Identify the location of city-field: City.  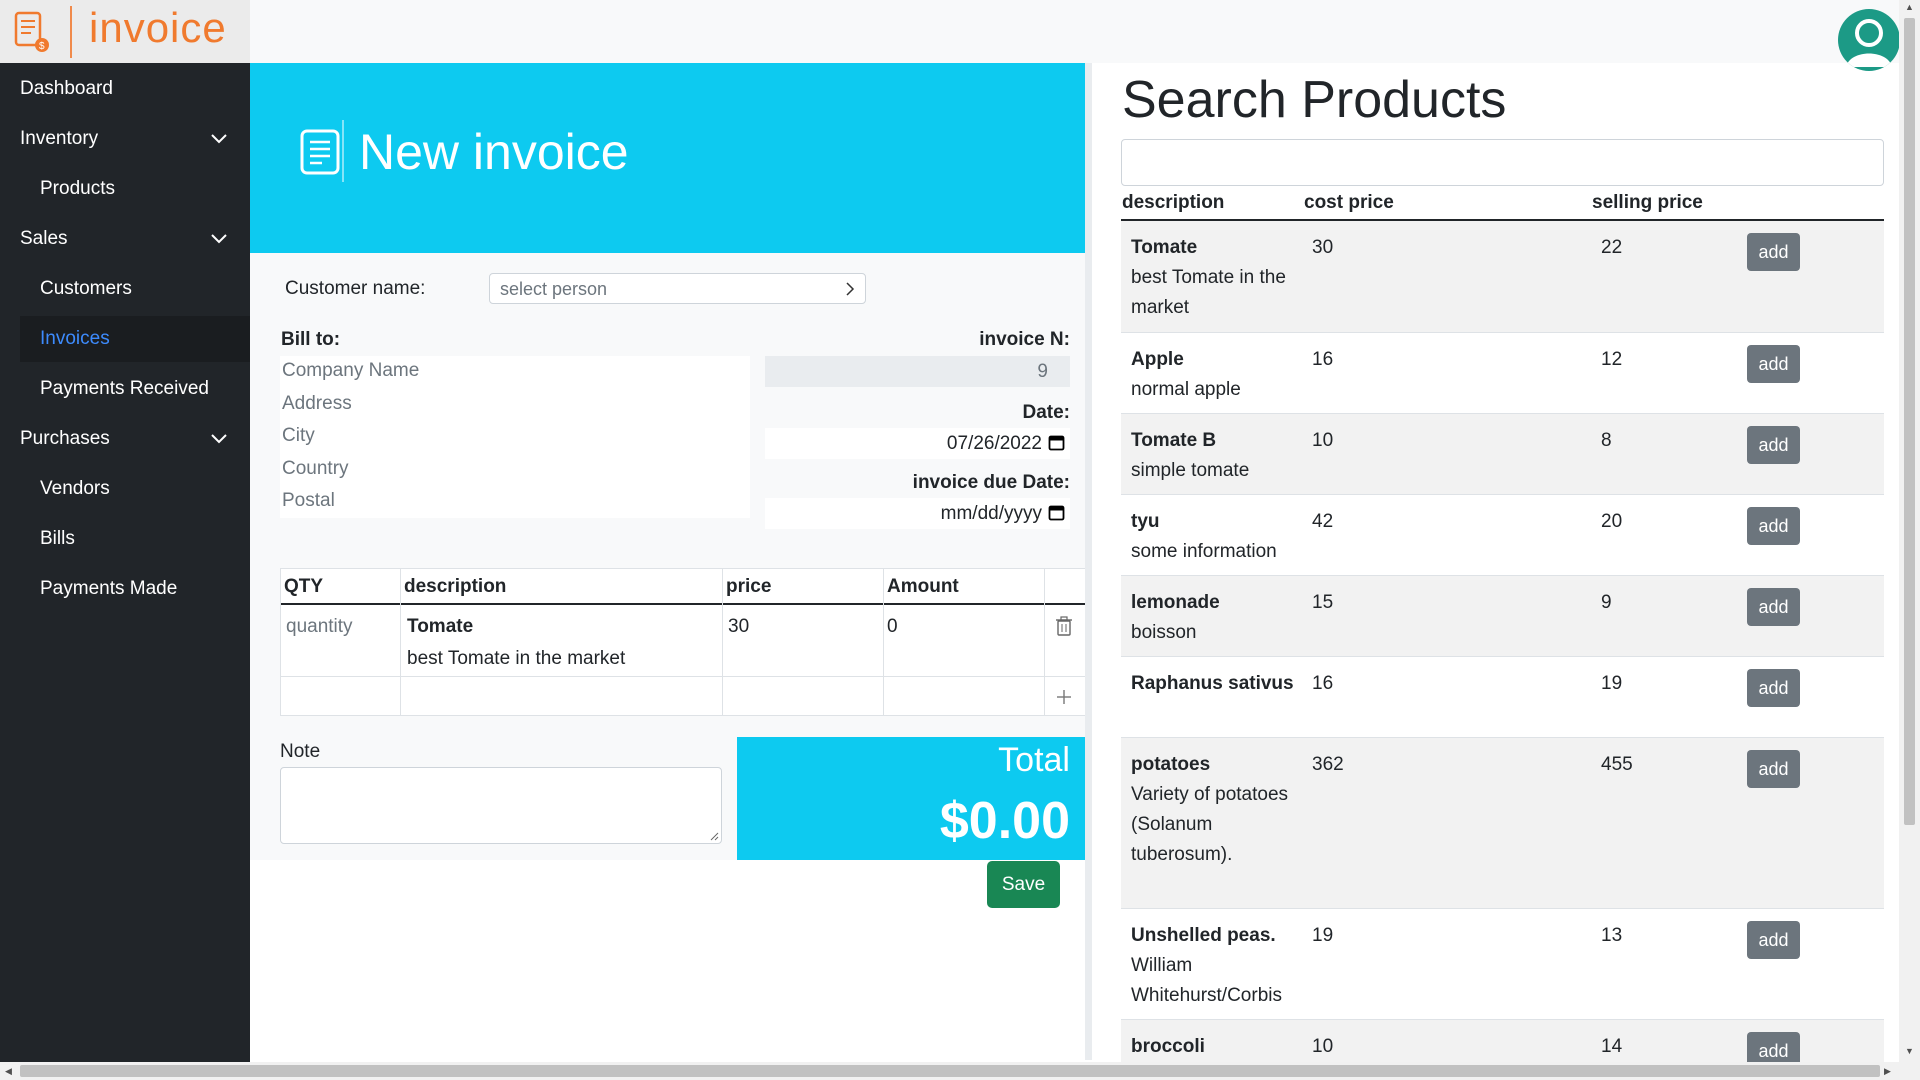
(298, 436).